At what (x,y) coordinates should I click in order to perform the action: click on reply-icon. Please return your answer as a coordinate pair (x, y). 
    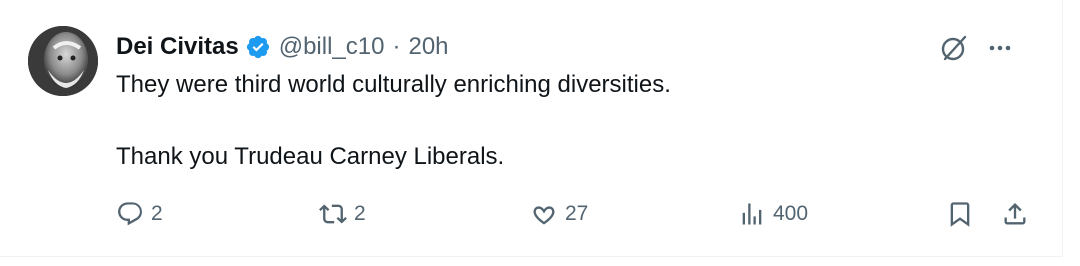
    Looking at the image, I should click on (130, 214).